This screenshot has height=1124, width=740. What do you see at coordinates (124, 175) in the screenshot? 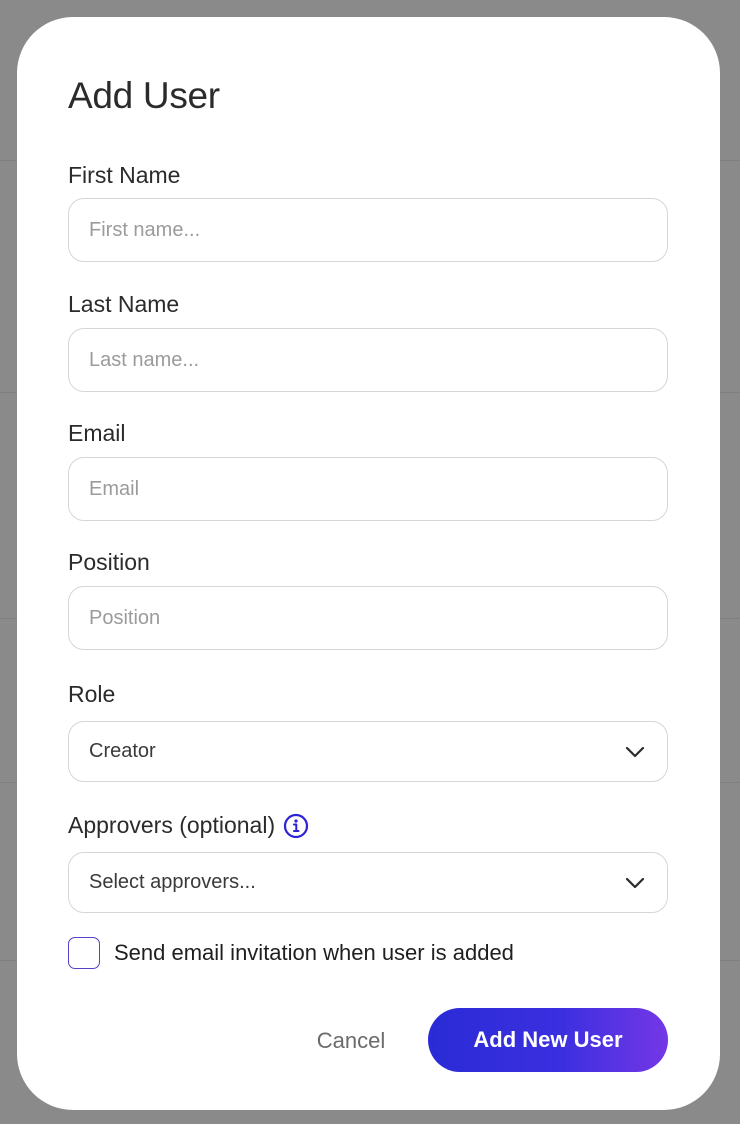
I see `first-name-label: First Name` at bounding box center [124, 175].